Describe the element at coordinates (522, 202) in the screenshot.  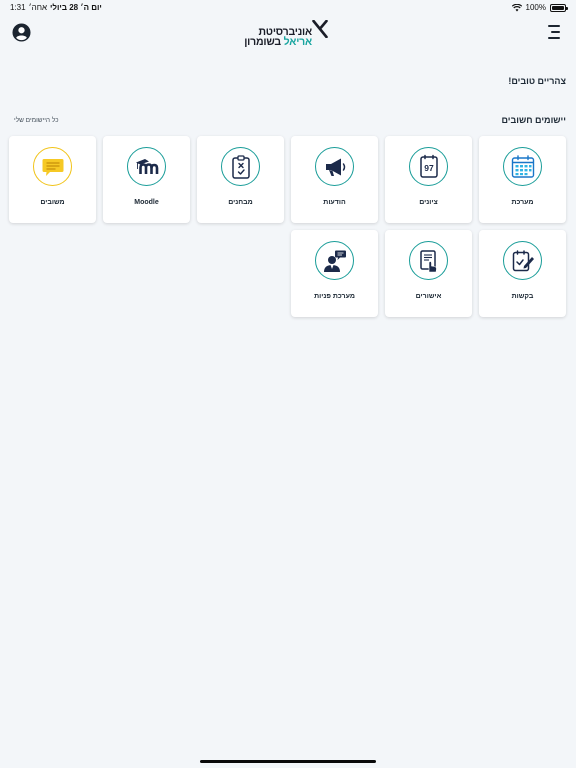
I see `tile-label: מערכת` at that location.